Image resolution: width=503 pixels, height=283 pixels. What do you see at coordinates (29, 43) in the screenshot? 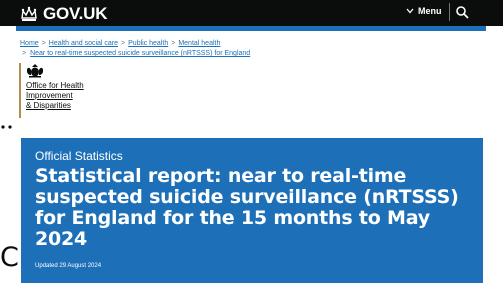
I see `breadcrumb-home: Home` at bounding box center [29, 43].